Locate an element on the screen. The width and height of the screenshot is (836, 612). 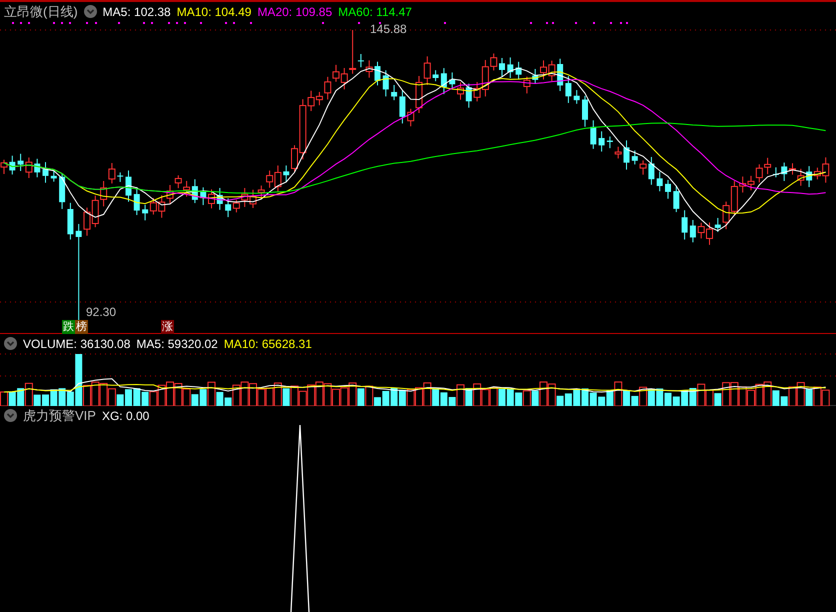
indicator-value: MA5: 59320.02 is located at coordinates (177, 343).